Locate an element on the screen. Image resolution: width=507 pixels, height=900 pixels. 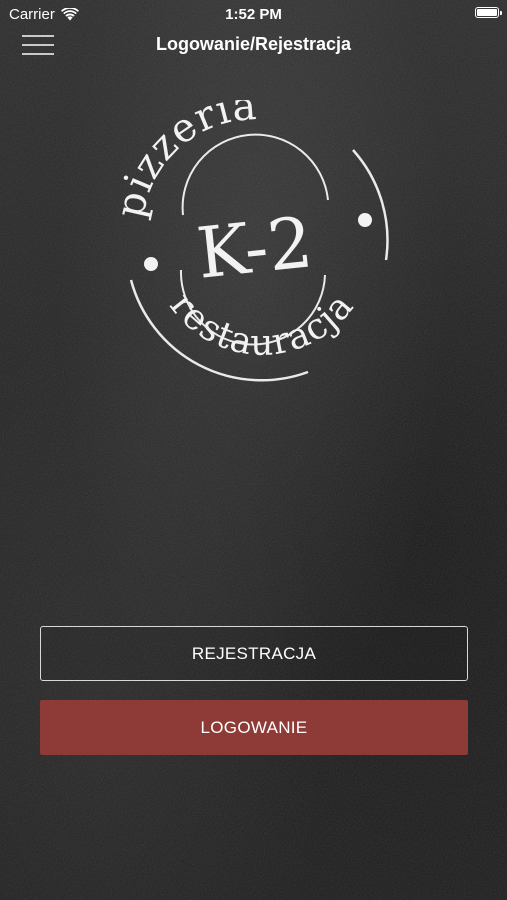
login-button-label: LOGOWANIE is located at coordinates (254, 727).